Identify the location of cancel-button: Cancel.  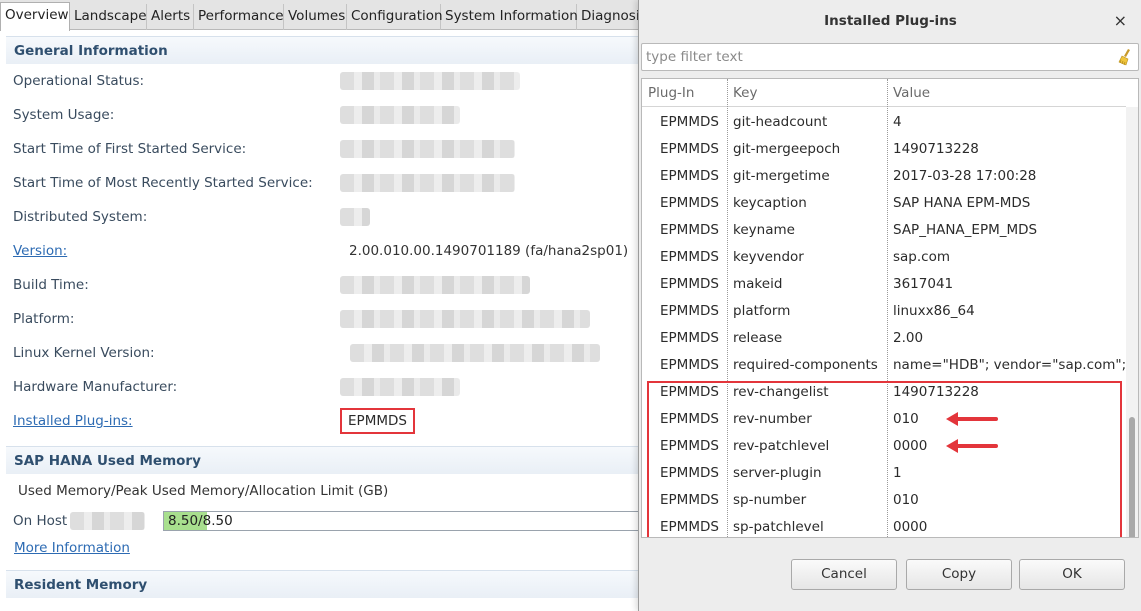
(844, 574).